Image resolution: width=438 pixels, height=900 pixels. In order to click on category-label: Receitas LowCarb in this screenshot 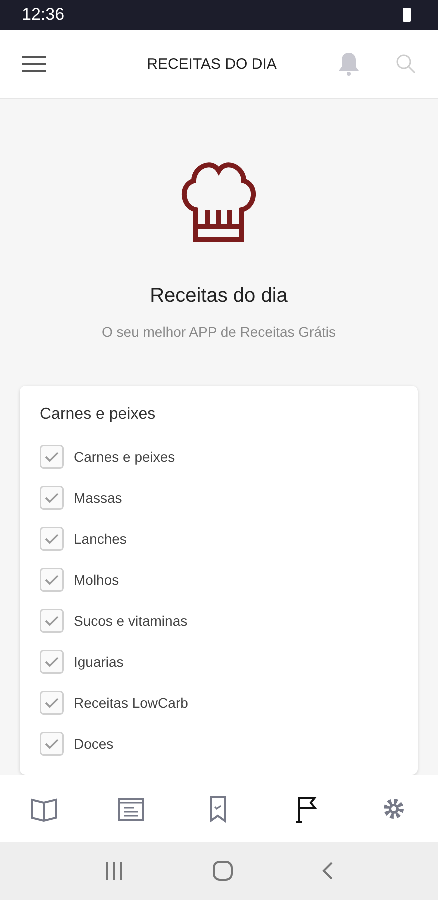, I will do `click(131, 702)`.